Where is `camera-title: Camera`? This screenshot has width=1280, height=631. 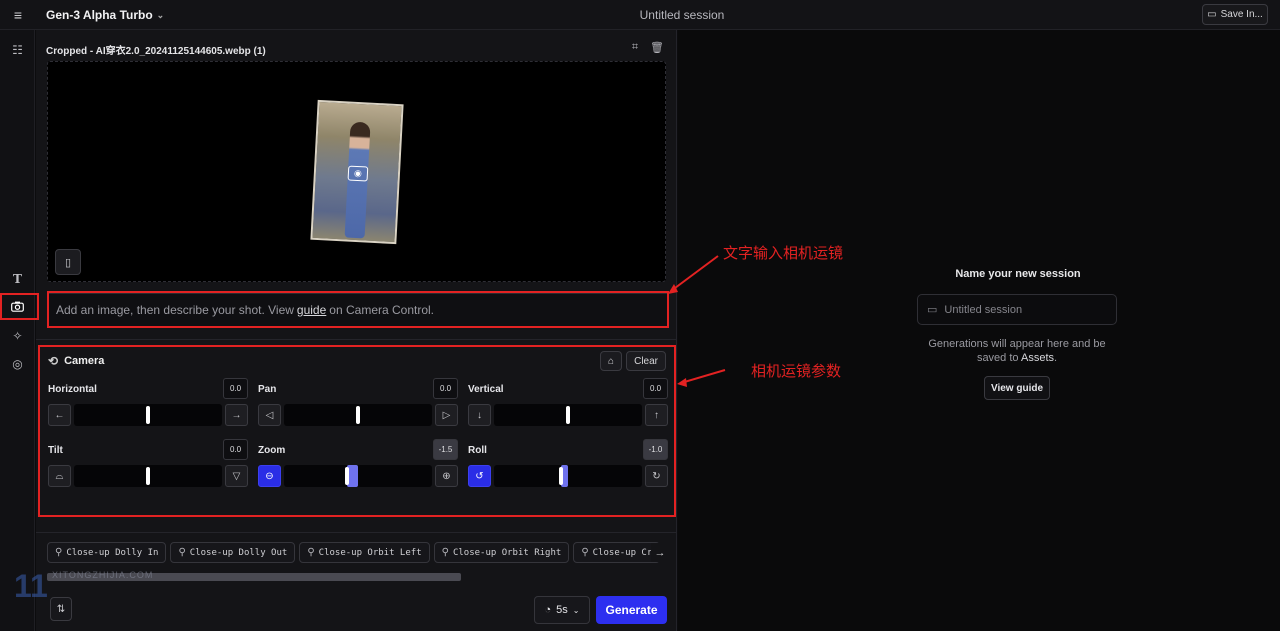 camera-title: Camera is located at coordinates (84, 361).